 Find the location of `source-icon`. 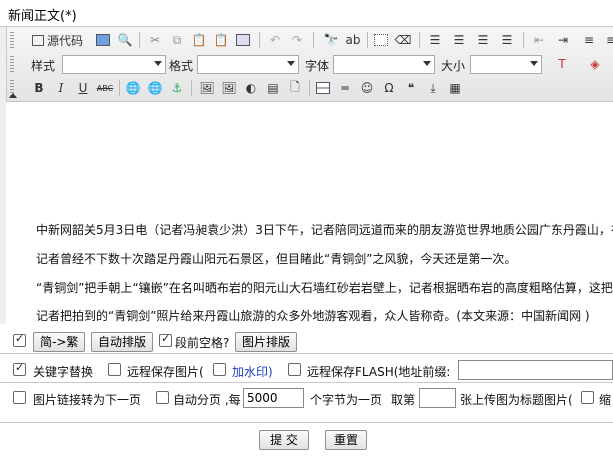

source-icon is located at coordinates (38, 40).